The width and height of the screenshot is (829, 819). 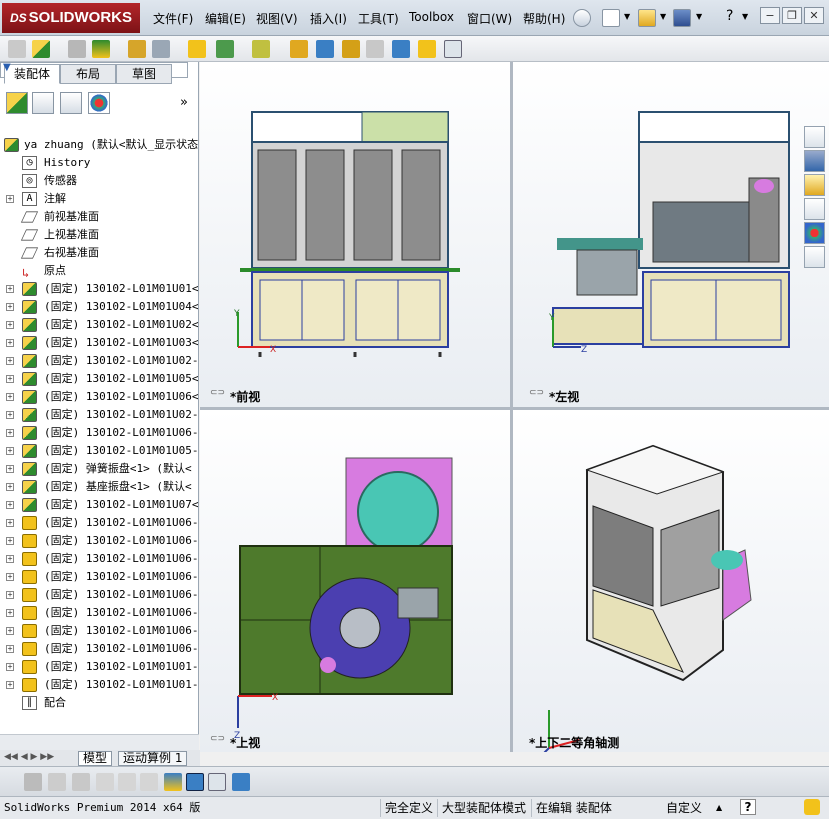 I want to click on open-folder-icon, so click(x=647, y=18).